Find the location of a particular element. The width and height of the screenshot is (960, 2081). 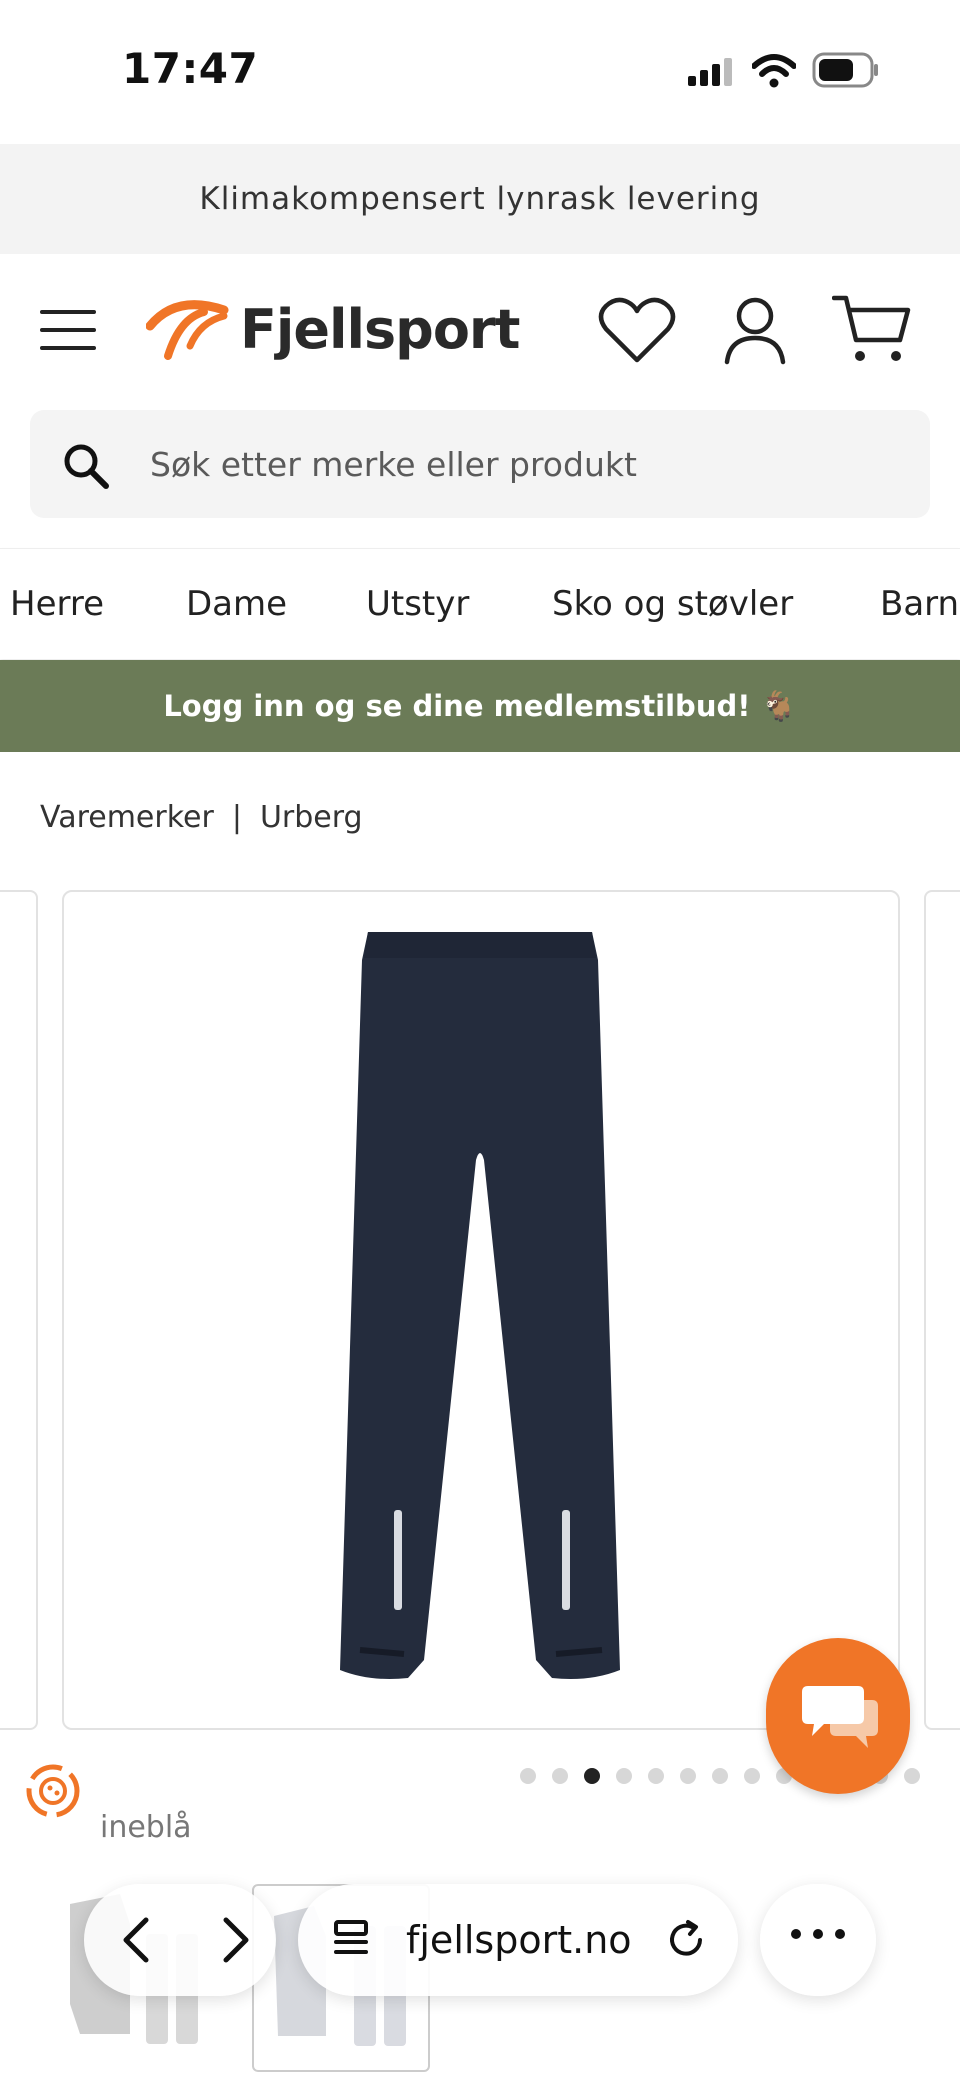

heart-icon is located at coordinates (637, 333).